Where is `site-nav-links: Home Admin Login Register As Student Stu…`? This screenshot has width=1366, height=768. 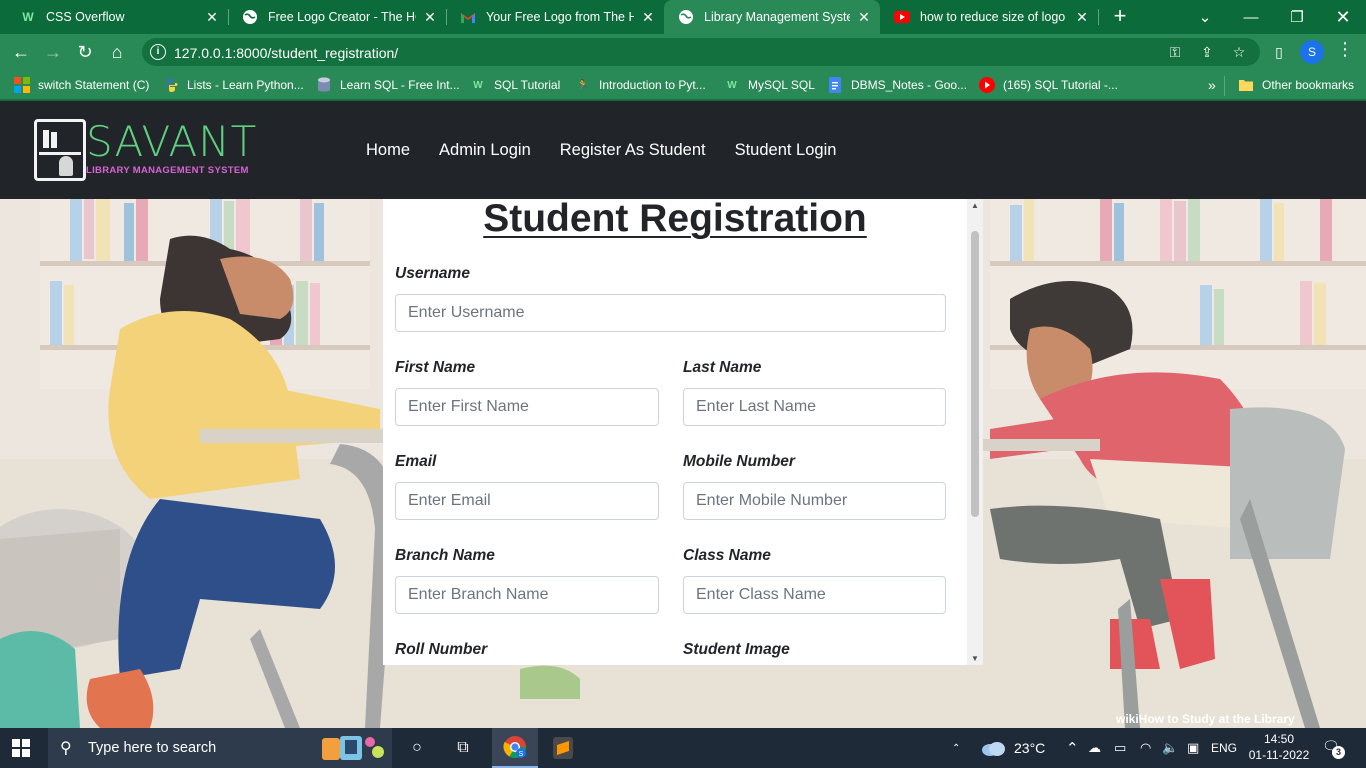 site-nav-links: Home Admin Login Register As Student Stu… is located at coordinates (615, 150).